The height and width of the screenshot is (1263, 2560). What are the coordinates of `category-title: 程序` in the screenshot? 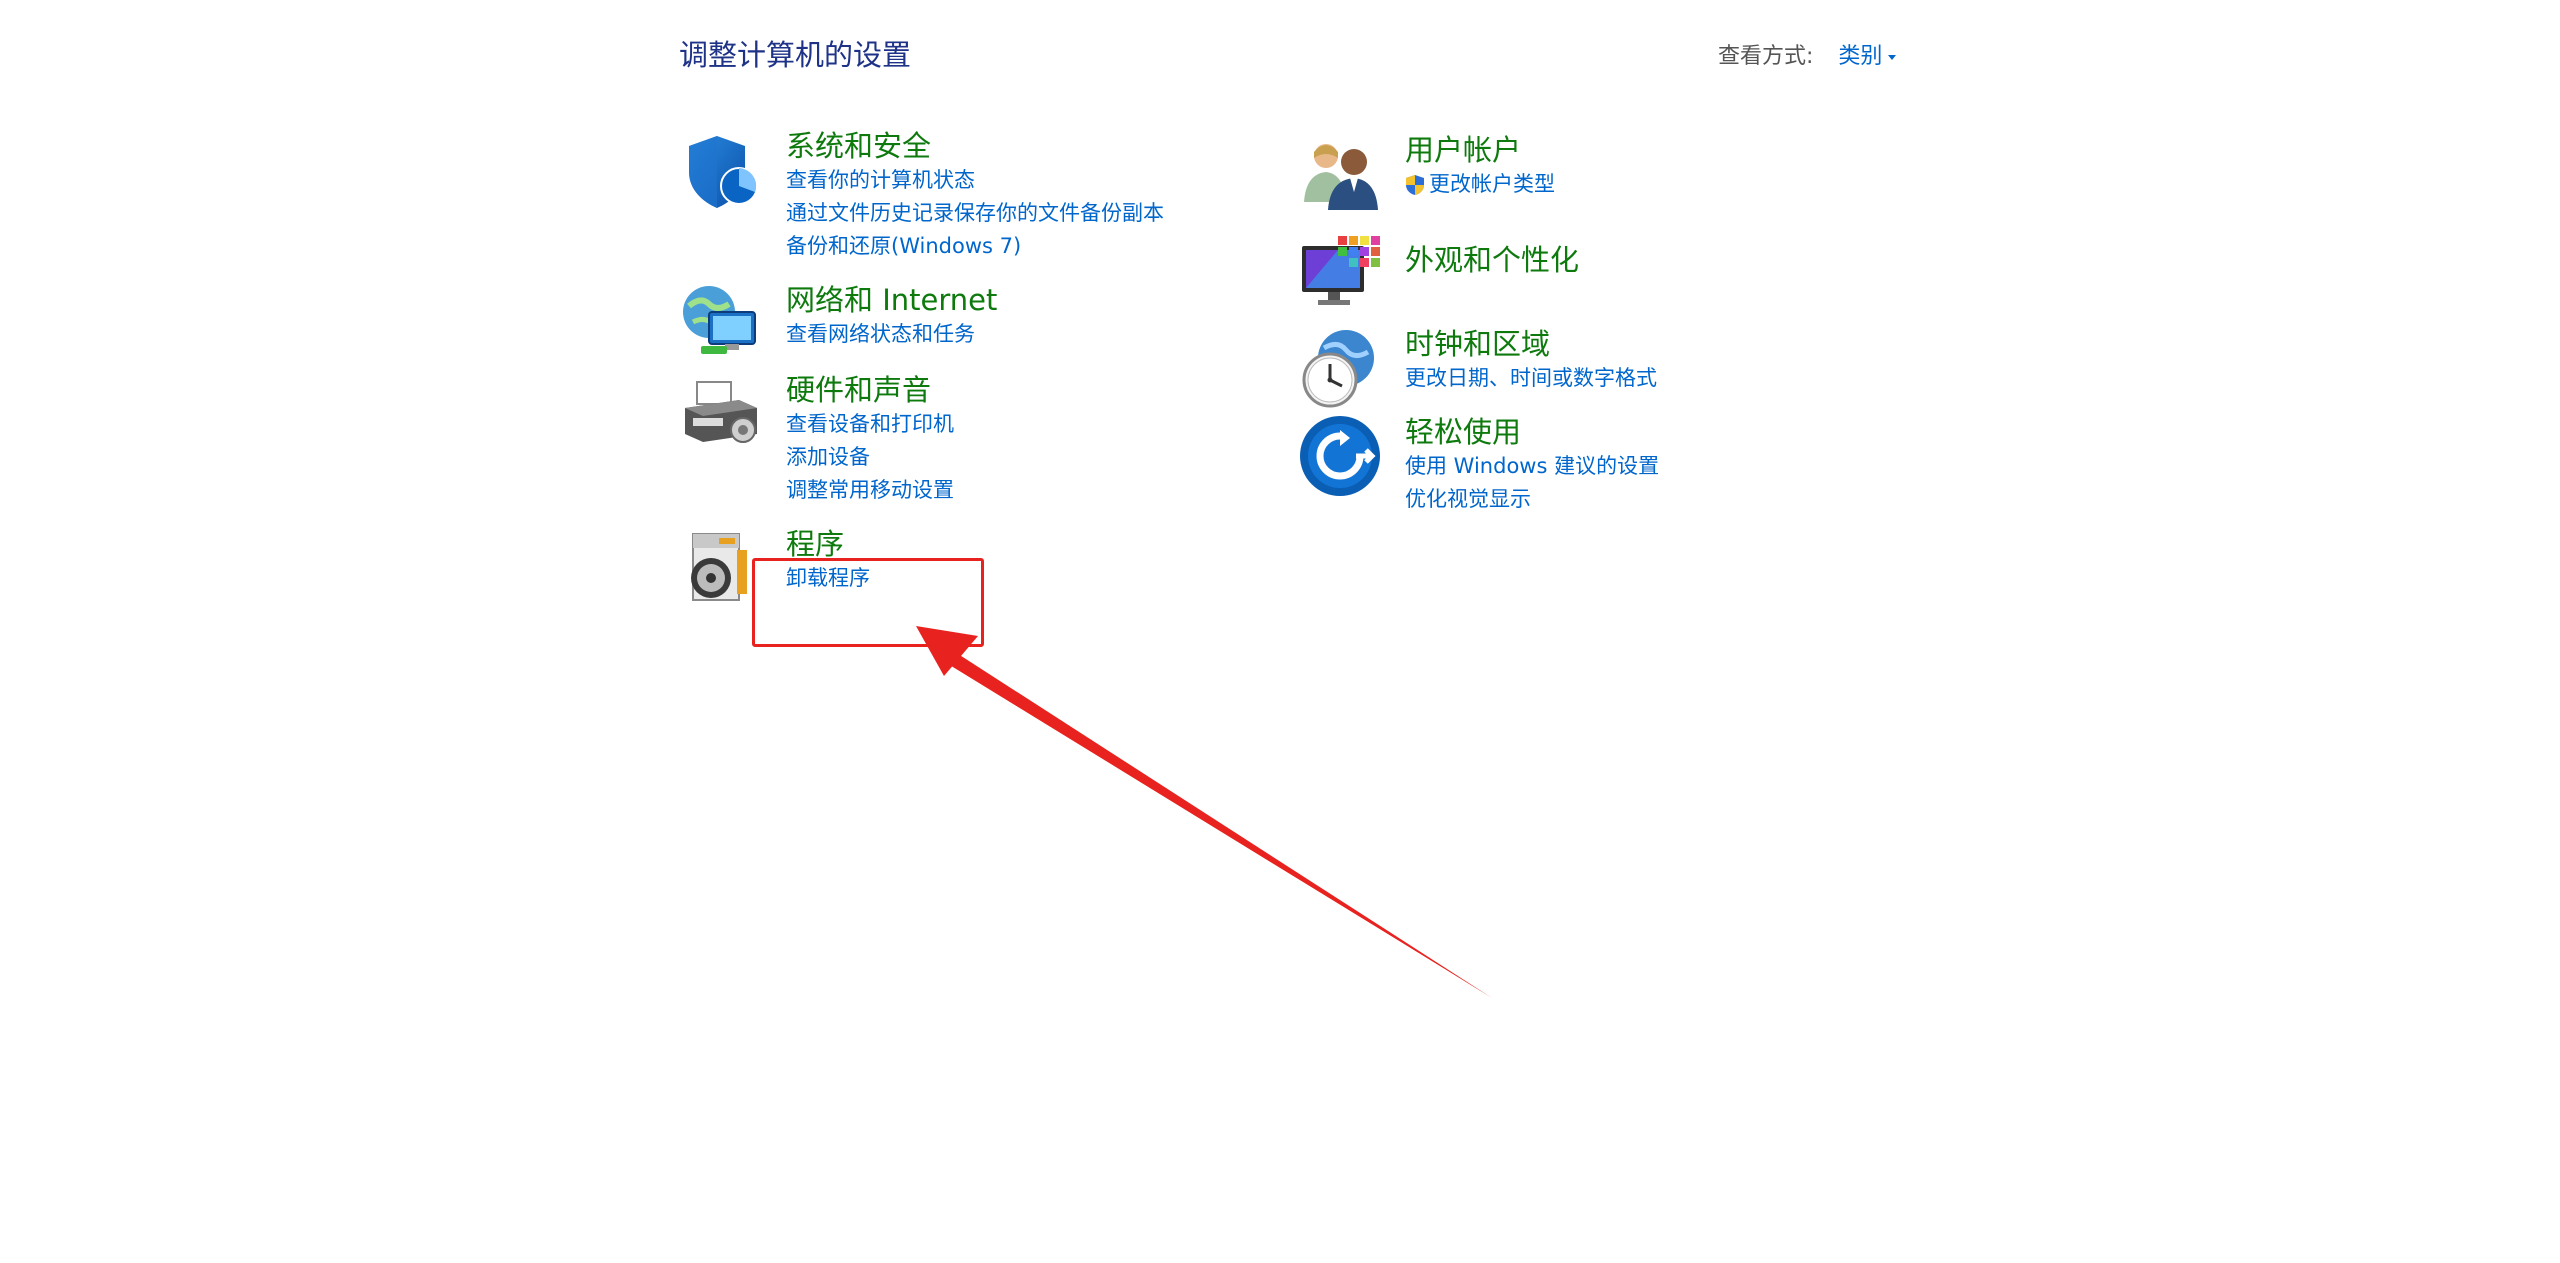 It's located at (828, 544).